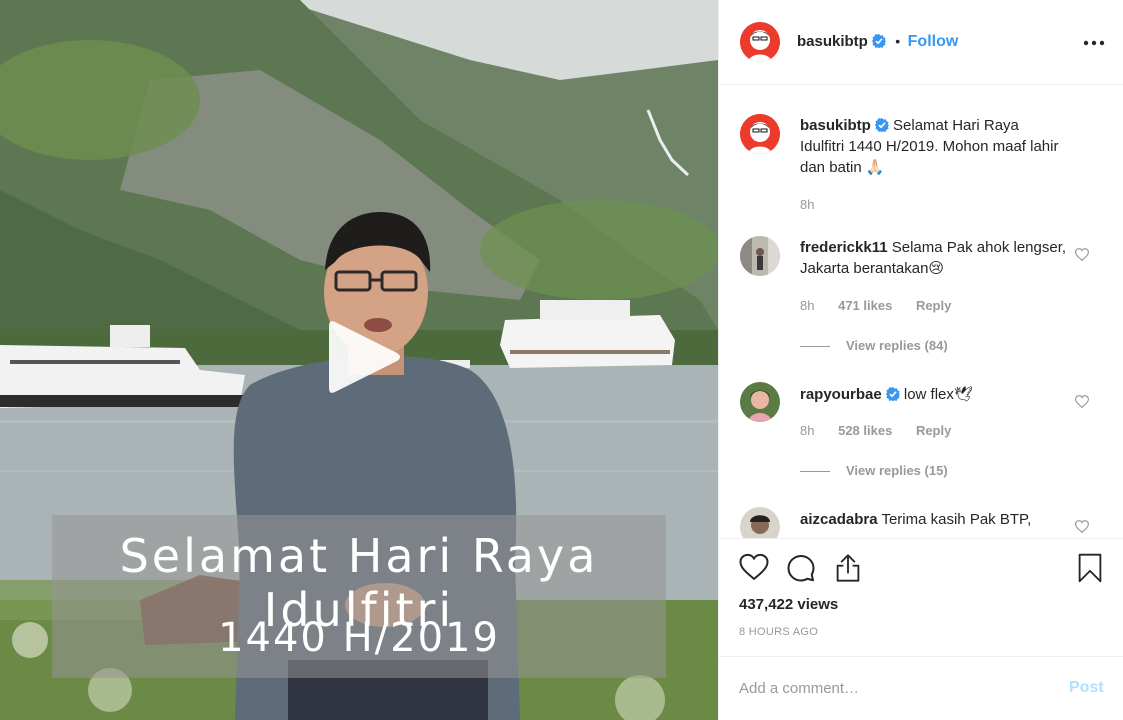 This screenshot has width=1123, height=720. I want to click on save-button, so click(1090, 570).